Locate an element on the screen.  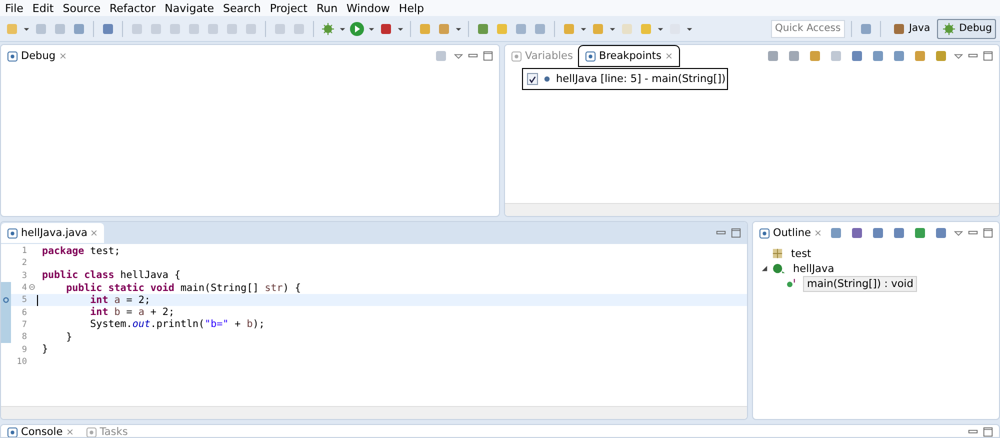
outline-item: test is located at coordinates (801, 254).